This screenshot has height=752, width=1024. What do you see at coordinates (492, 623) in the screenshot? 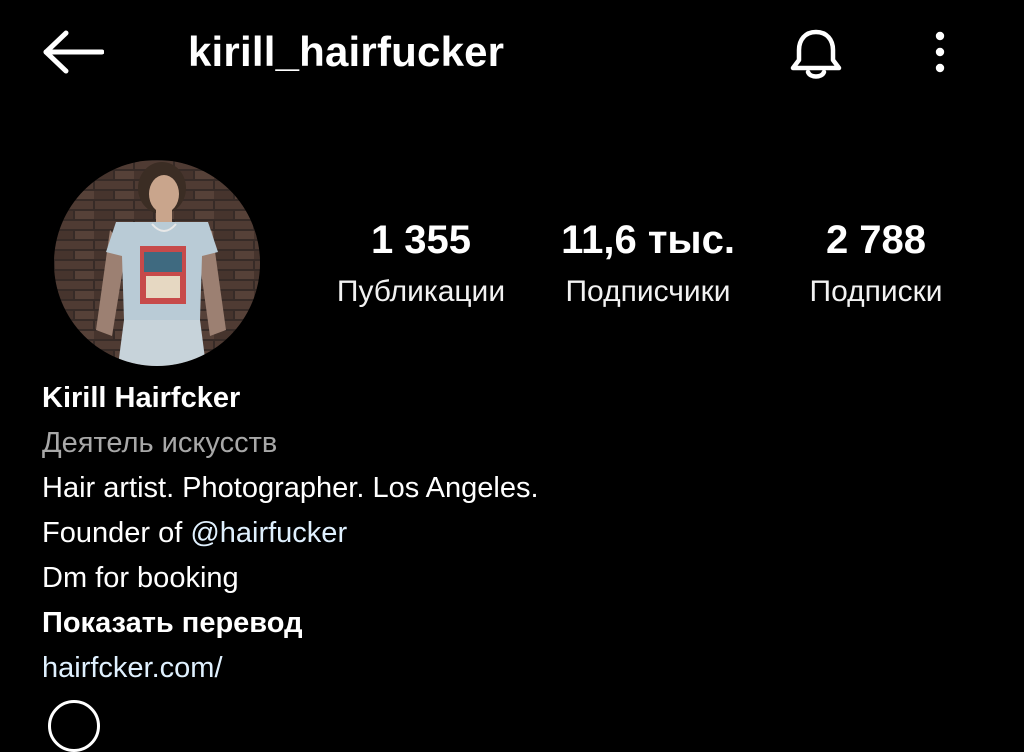
I see `show-translation-link: Показать перевод` at bounding box center [492, 623].